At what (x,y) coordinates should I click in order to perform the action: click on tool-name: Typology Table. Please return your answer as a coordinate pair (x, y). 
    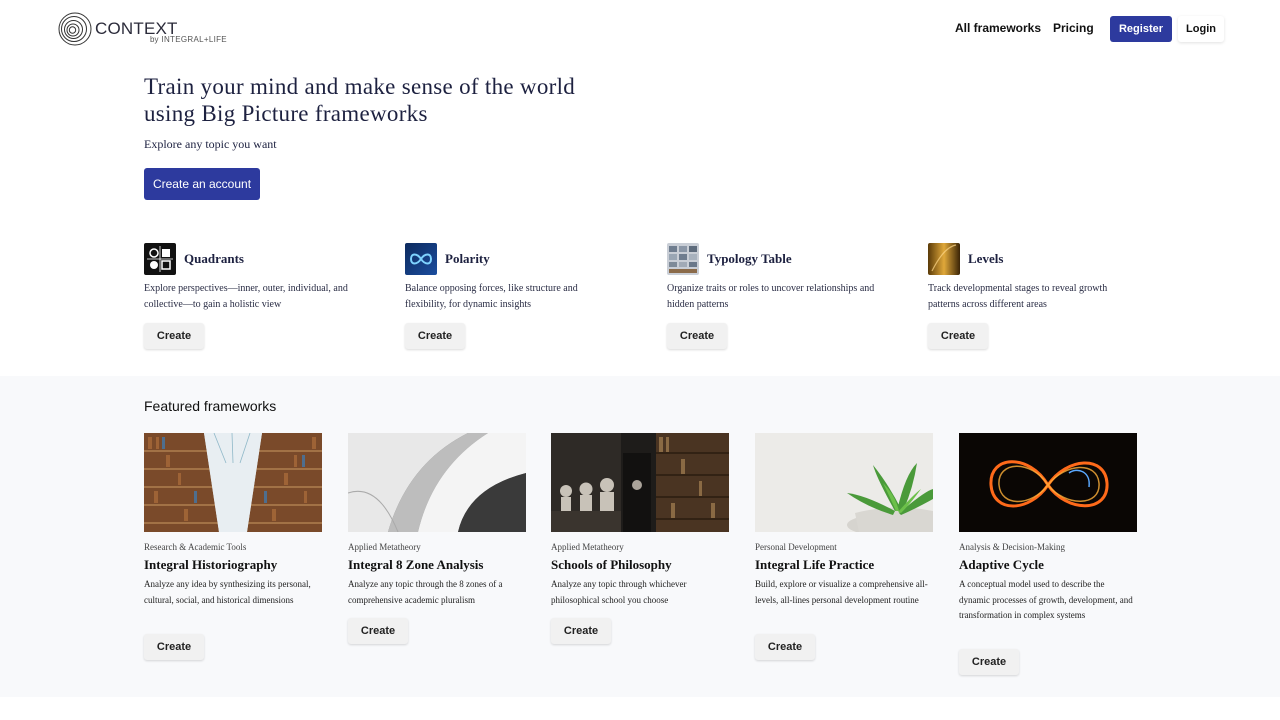
    Looking at the image, I should click on (749, 258).